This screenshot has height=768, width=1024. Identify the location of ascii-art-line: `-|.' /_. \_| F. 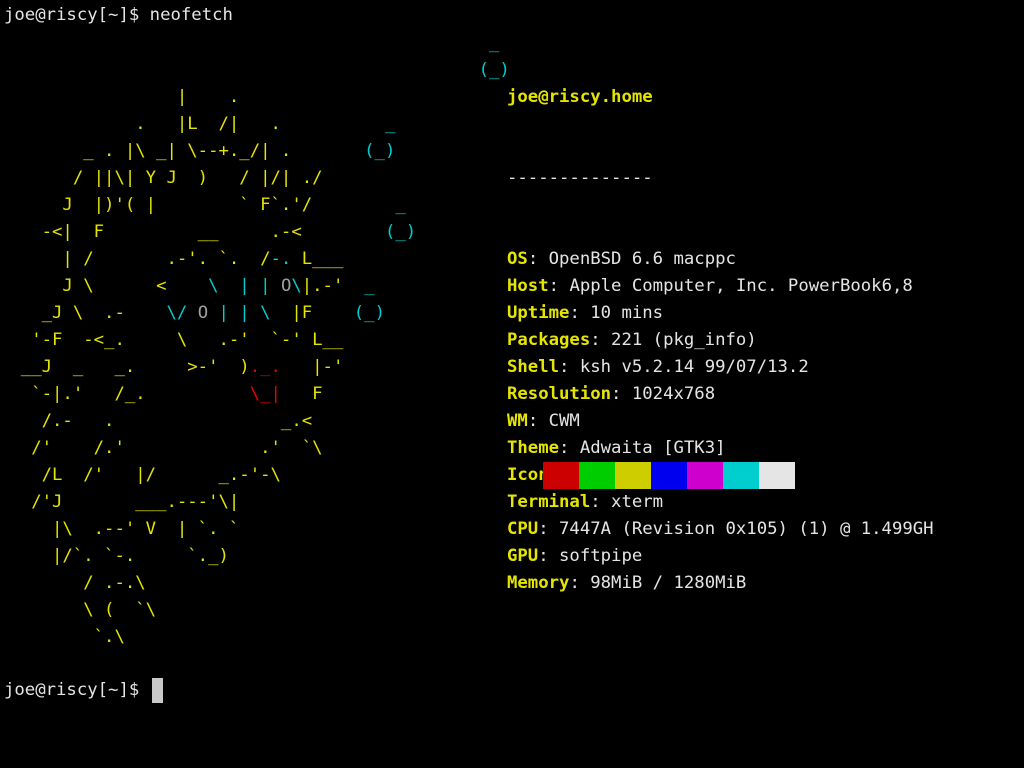
(255, 394).